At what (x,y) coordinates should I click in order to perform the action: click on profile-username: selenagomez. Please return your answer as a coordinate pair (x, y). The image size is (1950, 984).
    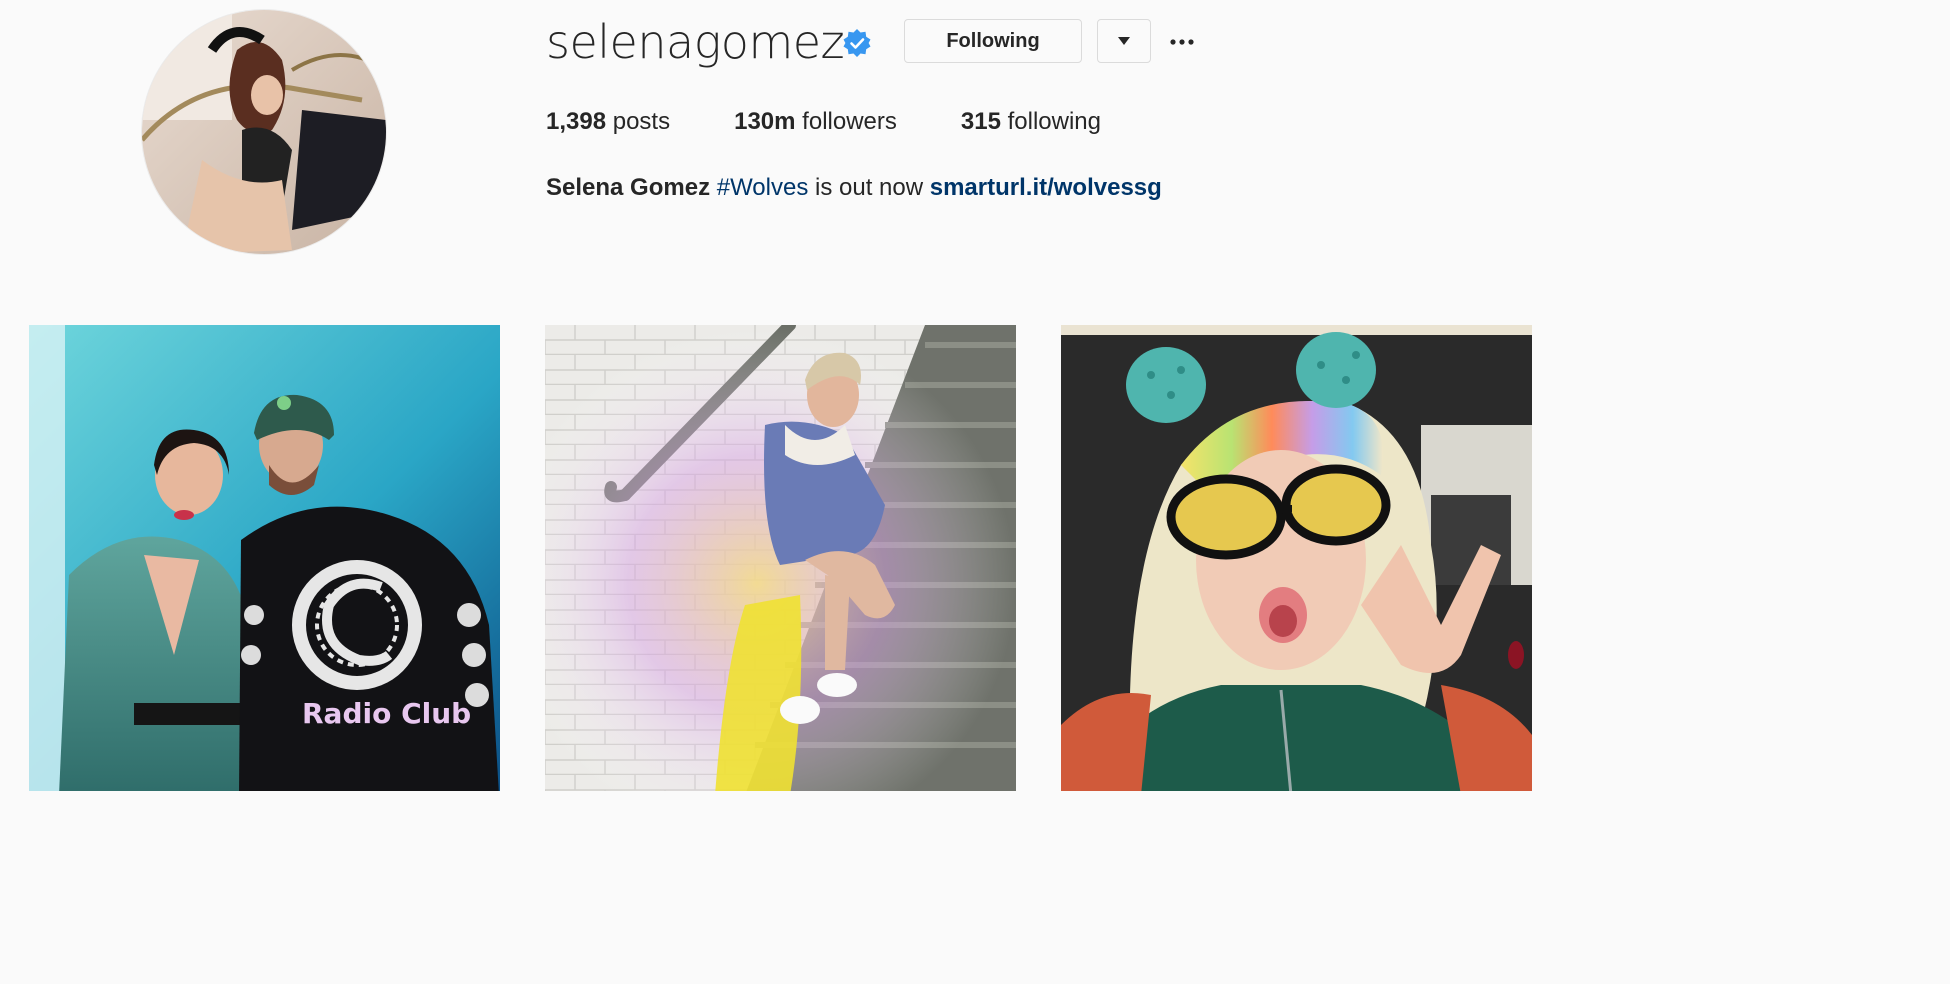
    Looking at the image, I should click on (695, 42).